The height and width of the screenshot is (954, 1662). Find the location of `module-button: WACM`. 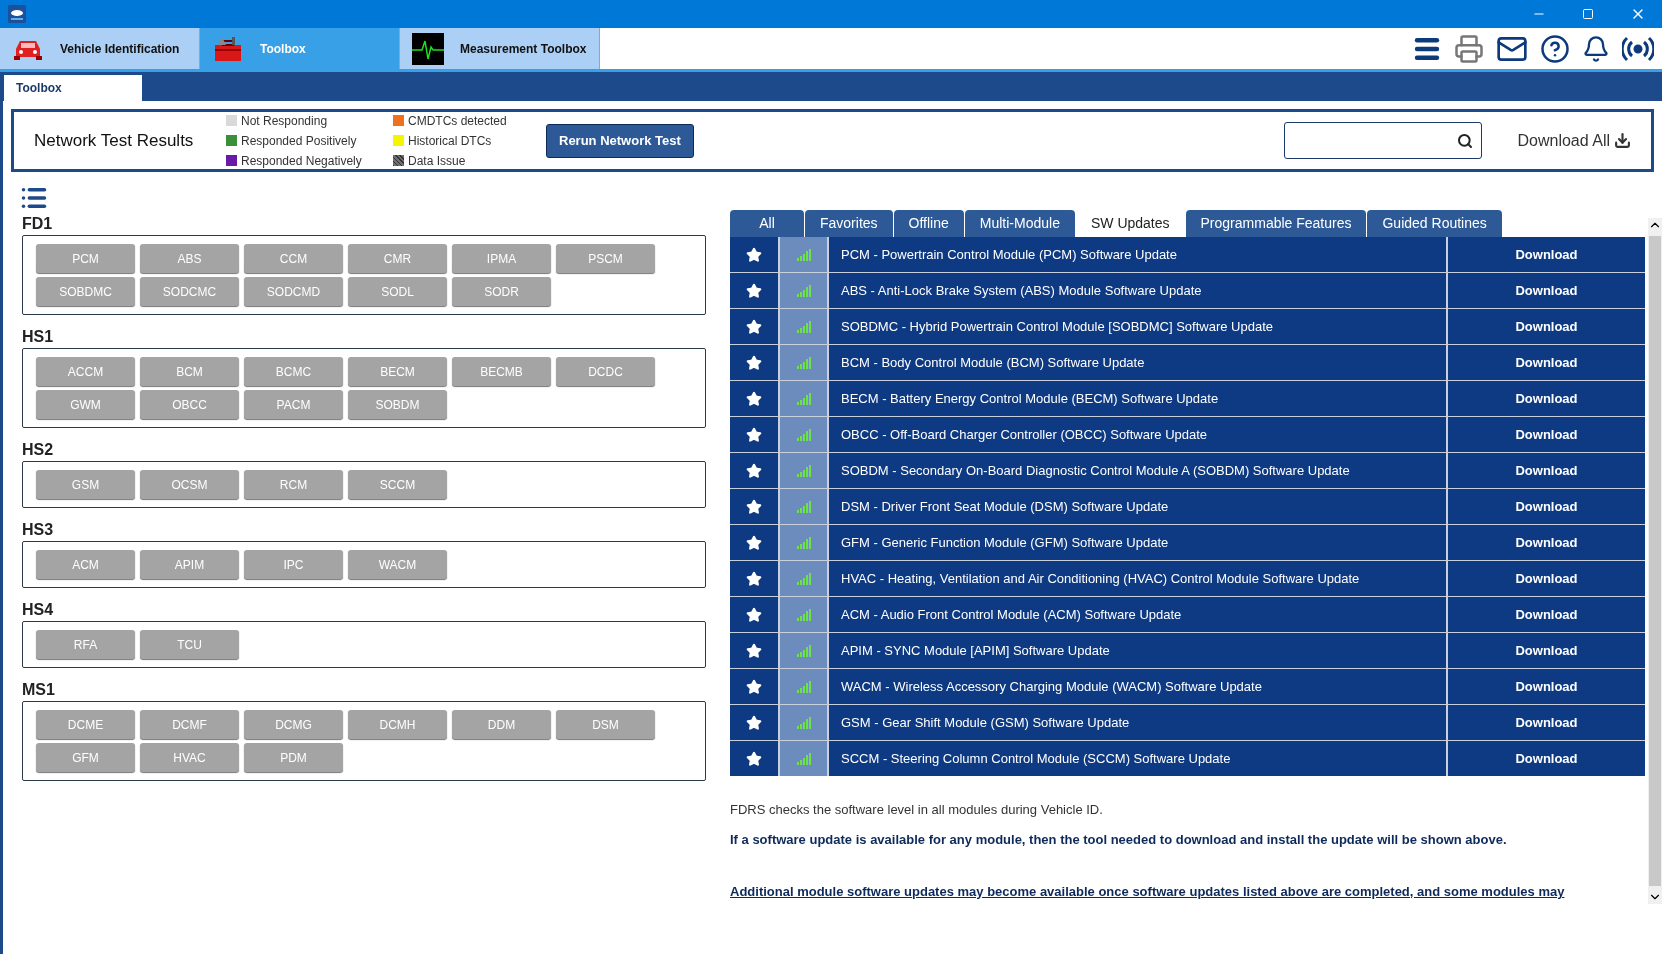

module-button: WACM is located at coordinates (397, 564).